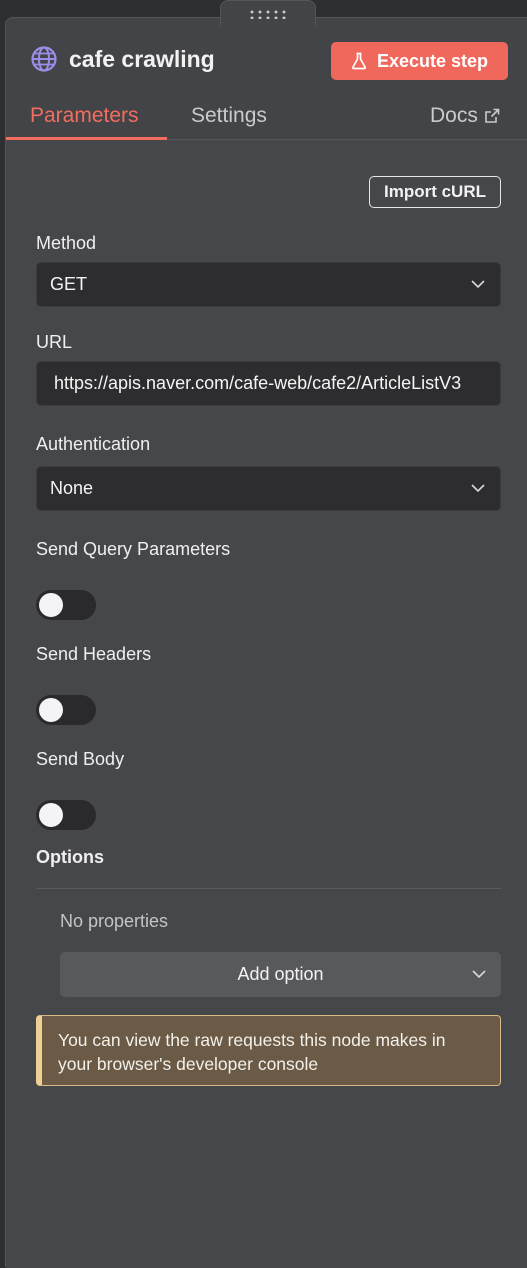 The width and height of the screenshot is (527, 1268). Describe the element at coordinates (94, 654) in the screenshot. I see `send-headers-label: Send Headers` at that location.